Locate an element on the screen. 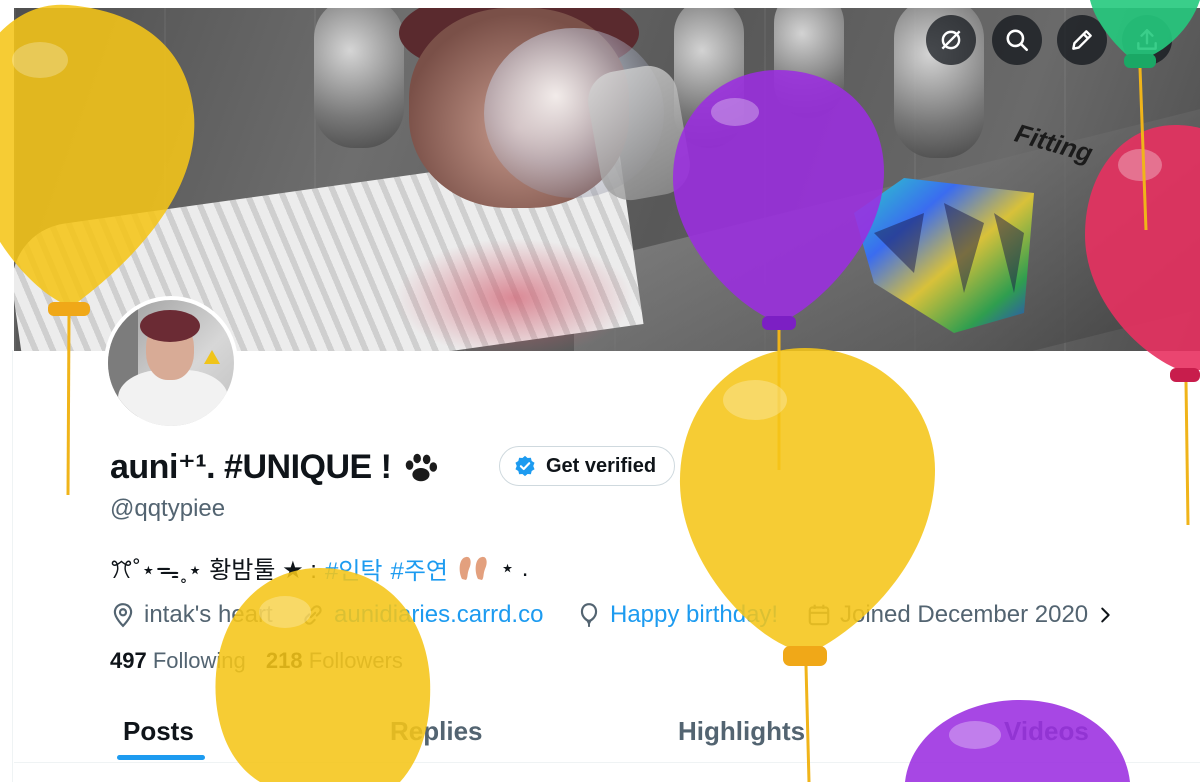 This screenshot has height=782, width=1200. profile-website: aunidiaries.carrd.co is located at coordinates (421, 615).